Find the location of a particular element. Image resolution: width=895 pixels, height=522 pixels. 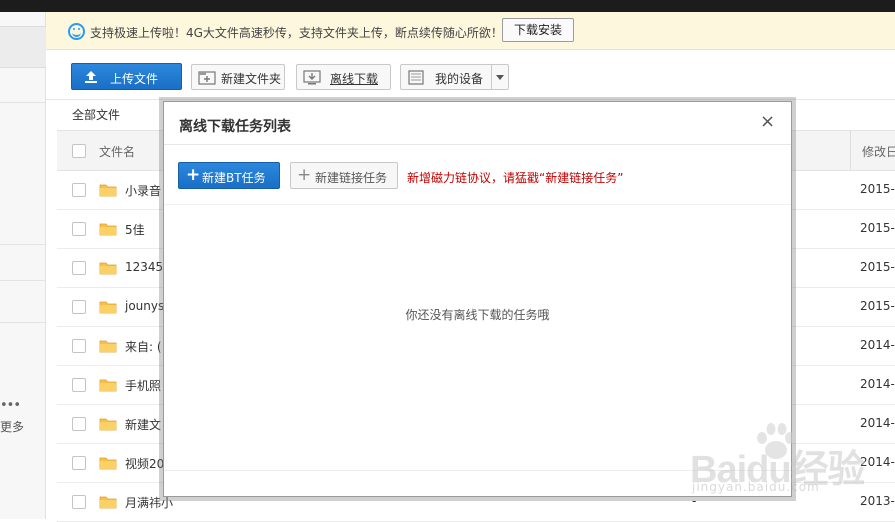

file-name: 手机照 is located at coordinates (143, 385).